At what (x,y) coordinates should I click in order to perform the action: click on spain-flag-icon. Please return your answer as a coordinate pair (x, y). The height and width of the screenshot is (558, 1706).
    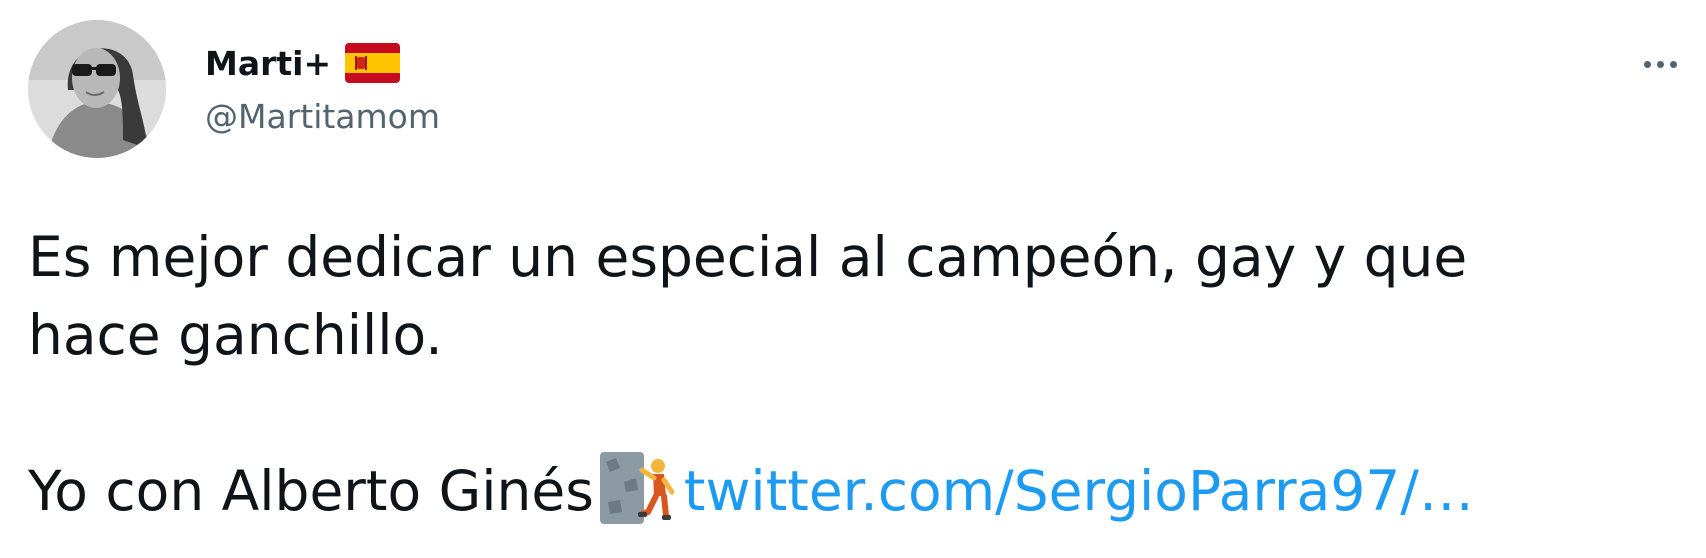
    Looking at the image, I should click on (373, 63).